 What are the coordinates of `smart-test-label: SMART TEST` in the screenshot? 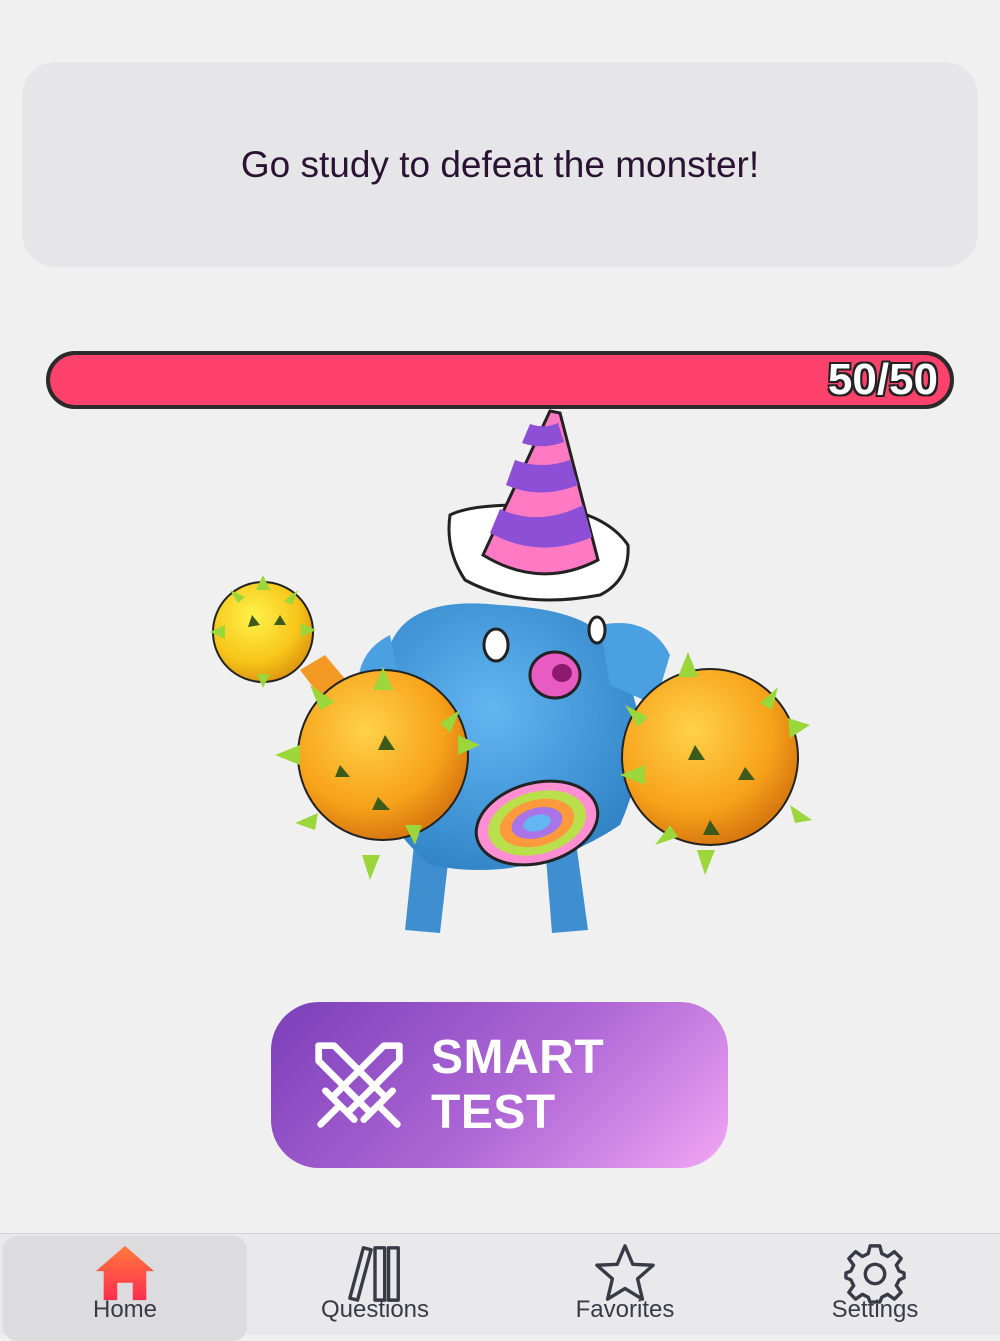 It's located at (518, 1085).